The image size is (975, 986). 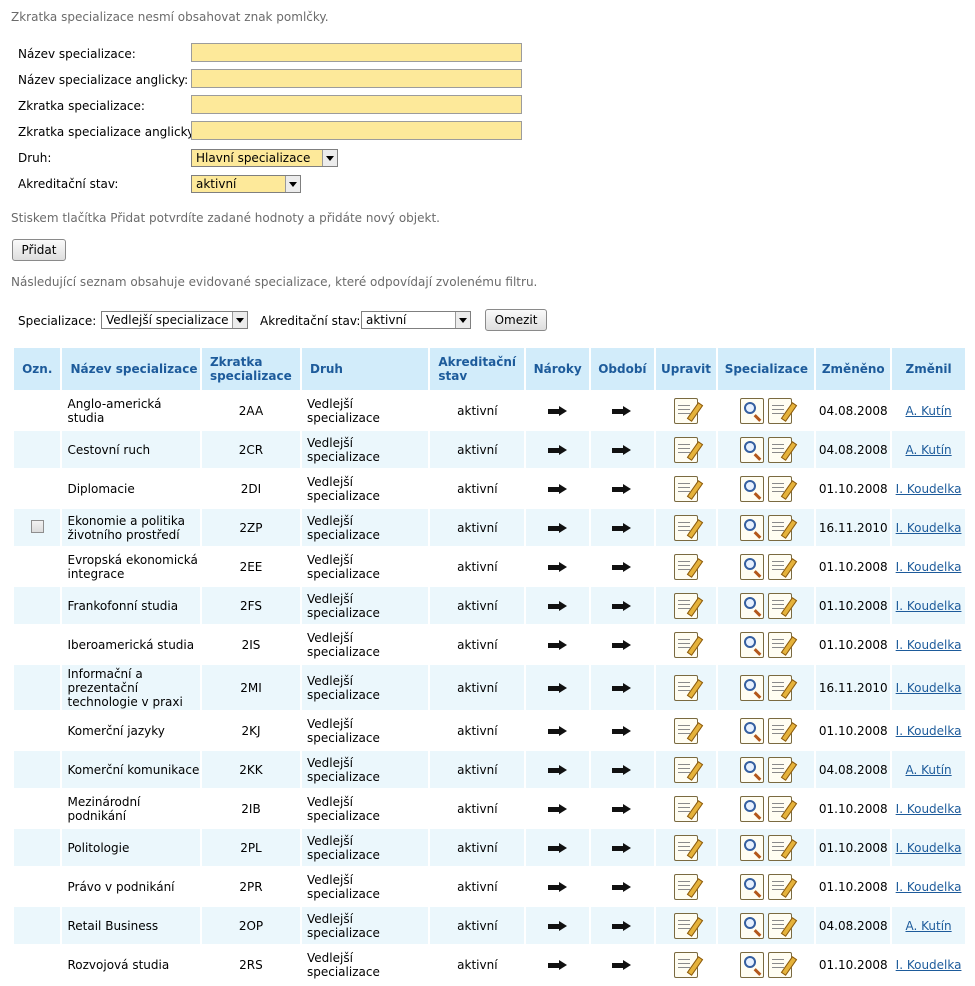 What do you see at coordinates (264, 158) in the screenshot?
I see `kind-select: Hlavní specializace` at bounding box center [264, 158].